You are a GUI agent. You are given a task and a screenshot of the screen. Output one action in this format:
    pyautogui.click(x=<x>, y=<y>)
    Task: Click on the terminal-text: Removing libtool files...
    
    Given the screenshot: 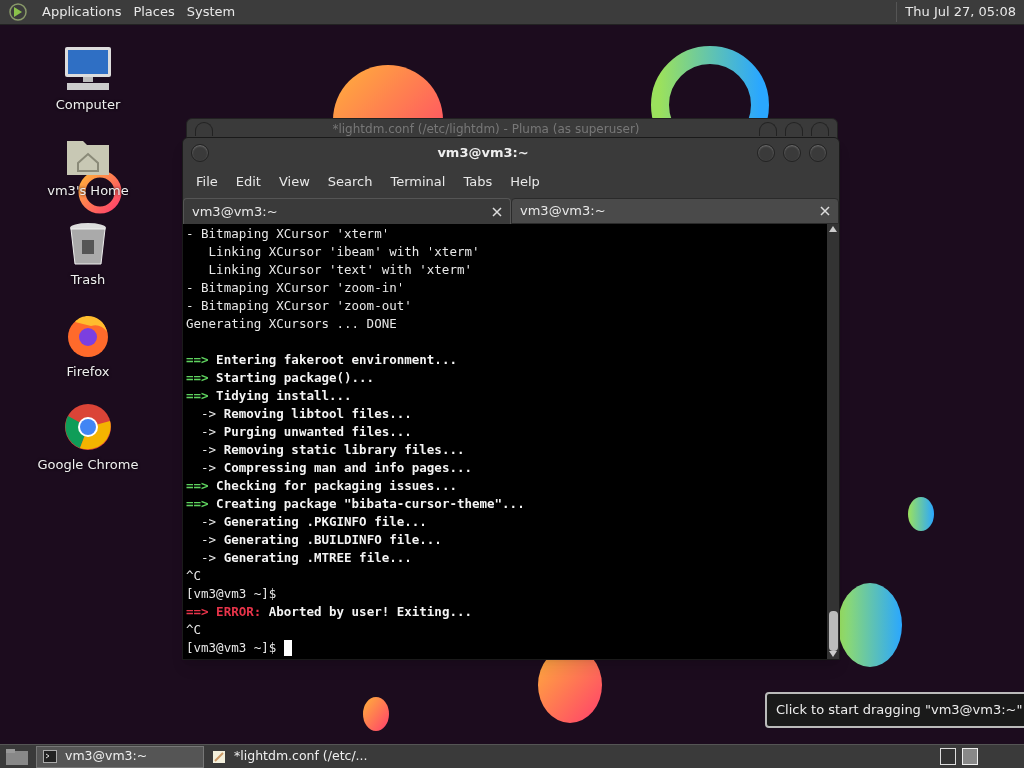 What is the action you would take?
    pyautogui.click(x=317, y=413)
    